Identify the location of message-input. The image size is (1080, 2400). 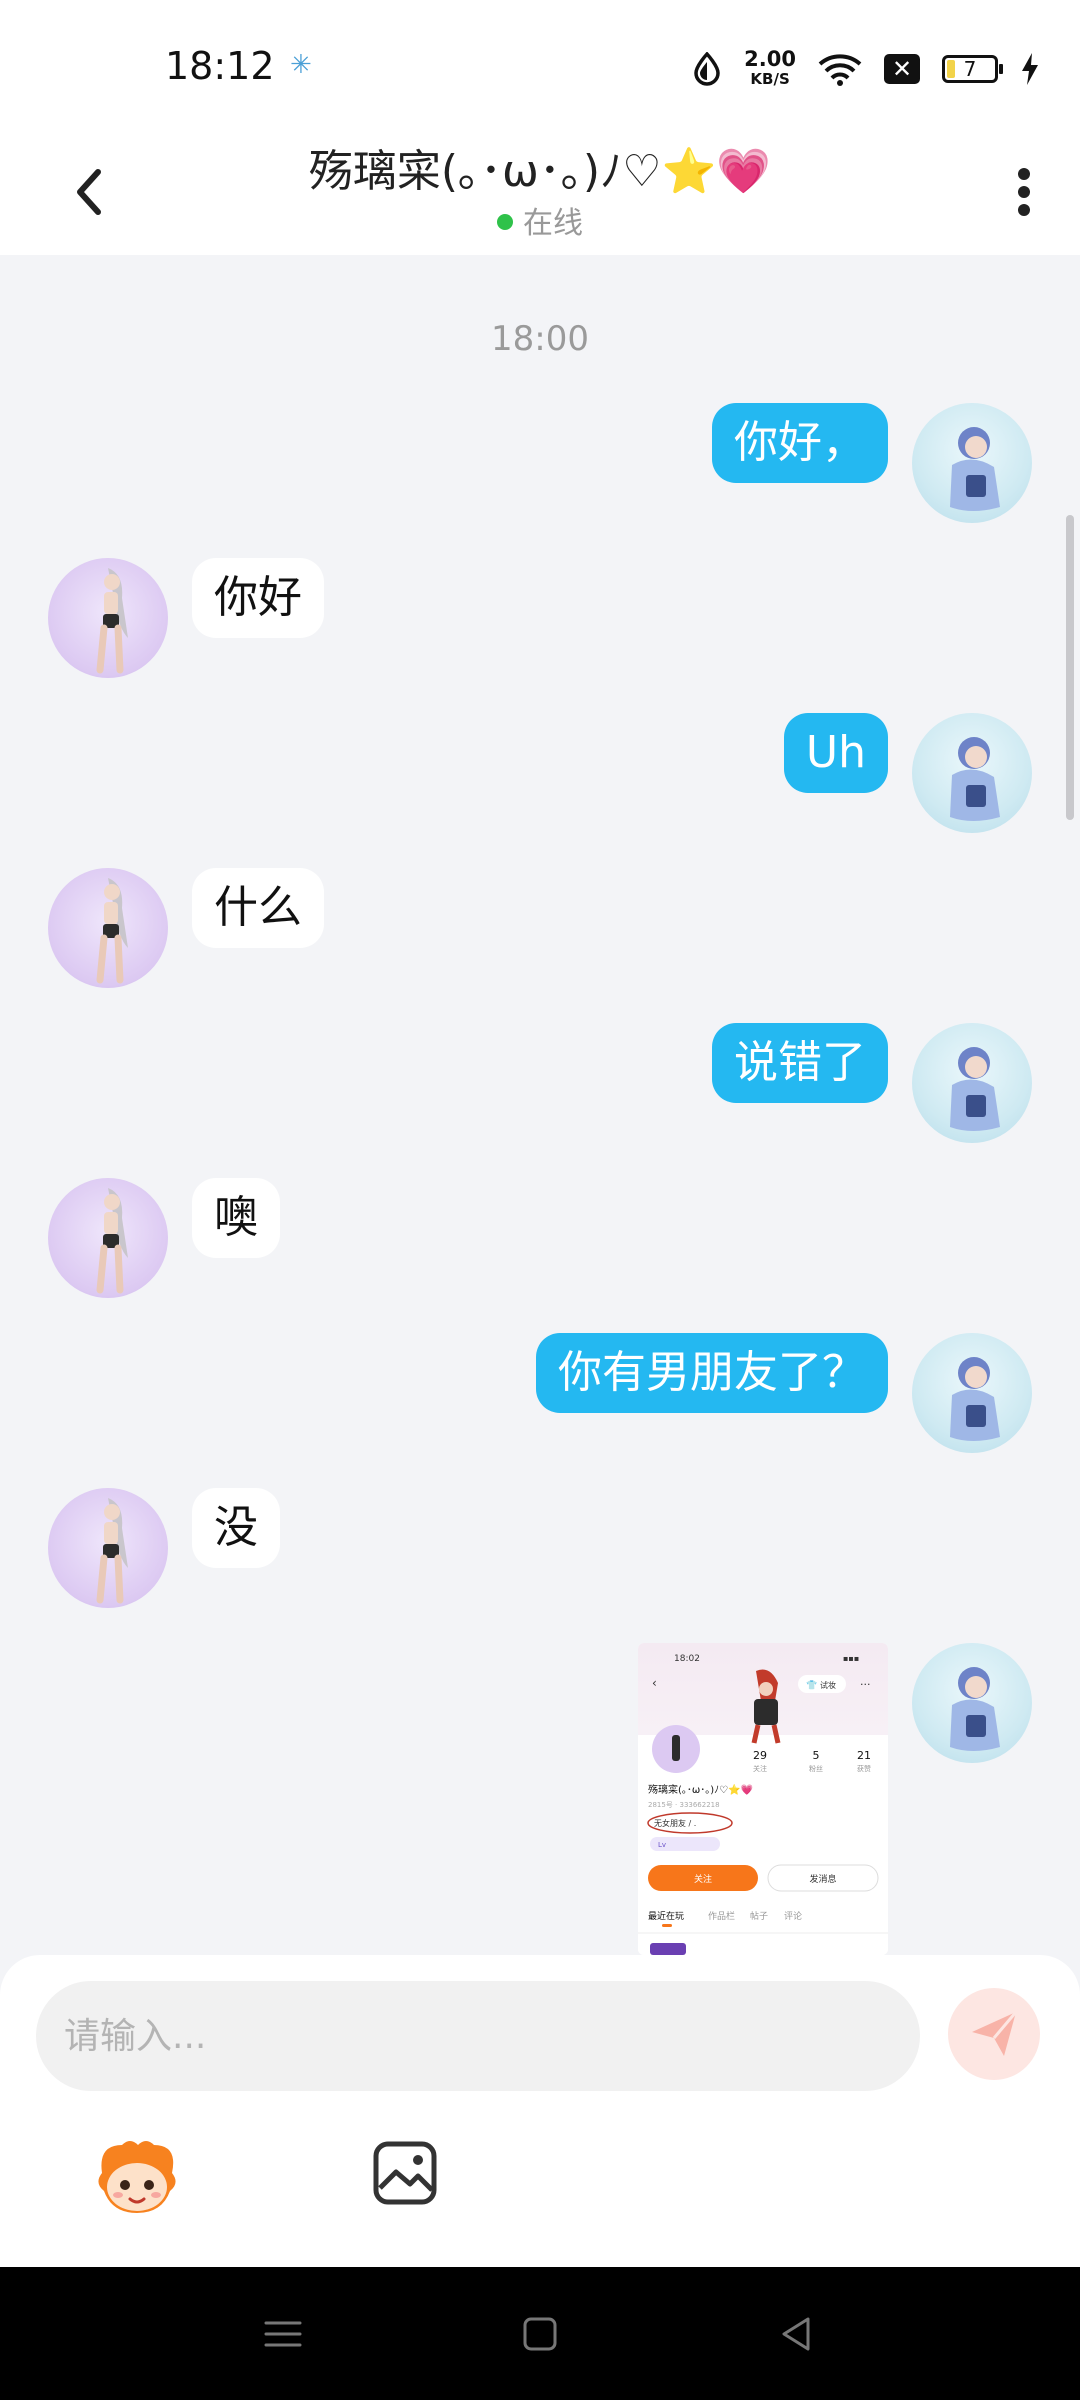
(478, 2036).